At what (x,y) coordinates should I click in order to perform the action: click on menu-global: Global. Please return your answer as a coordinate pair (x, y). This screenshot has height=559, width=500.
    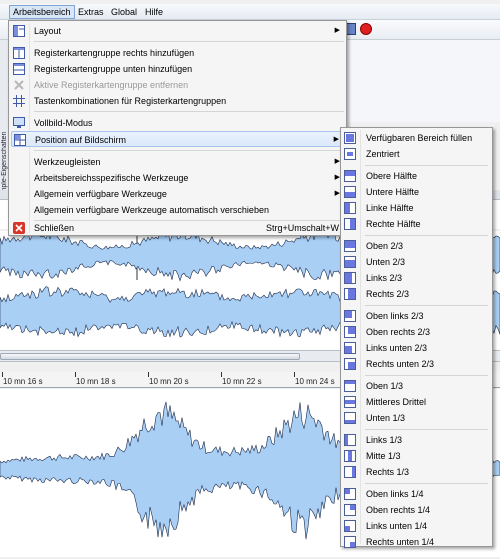
    Looking at the image, I should click on (124, 12).